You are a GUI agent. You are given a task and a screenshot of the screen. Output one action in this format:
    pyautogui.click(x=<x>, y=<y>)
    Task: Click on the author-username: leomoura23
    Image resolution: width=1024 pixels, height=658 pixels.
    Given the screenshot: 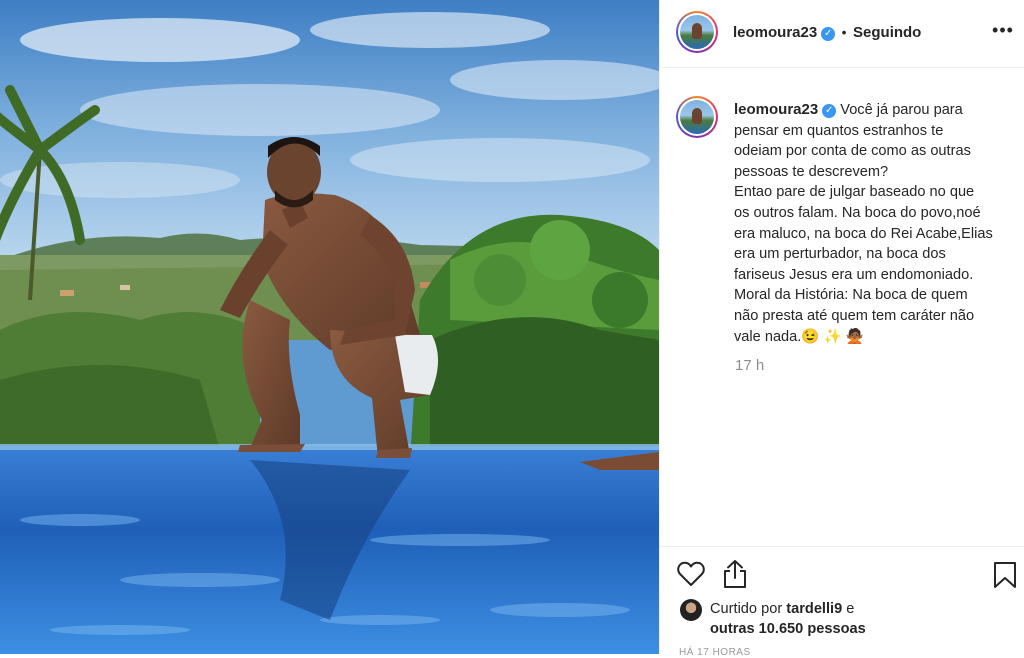 What is the action you would take?
    pyautogui.click(x=775, y=32)
    